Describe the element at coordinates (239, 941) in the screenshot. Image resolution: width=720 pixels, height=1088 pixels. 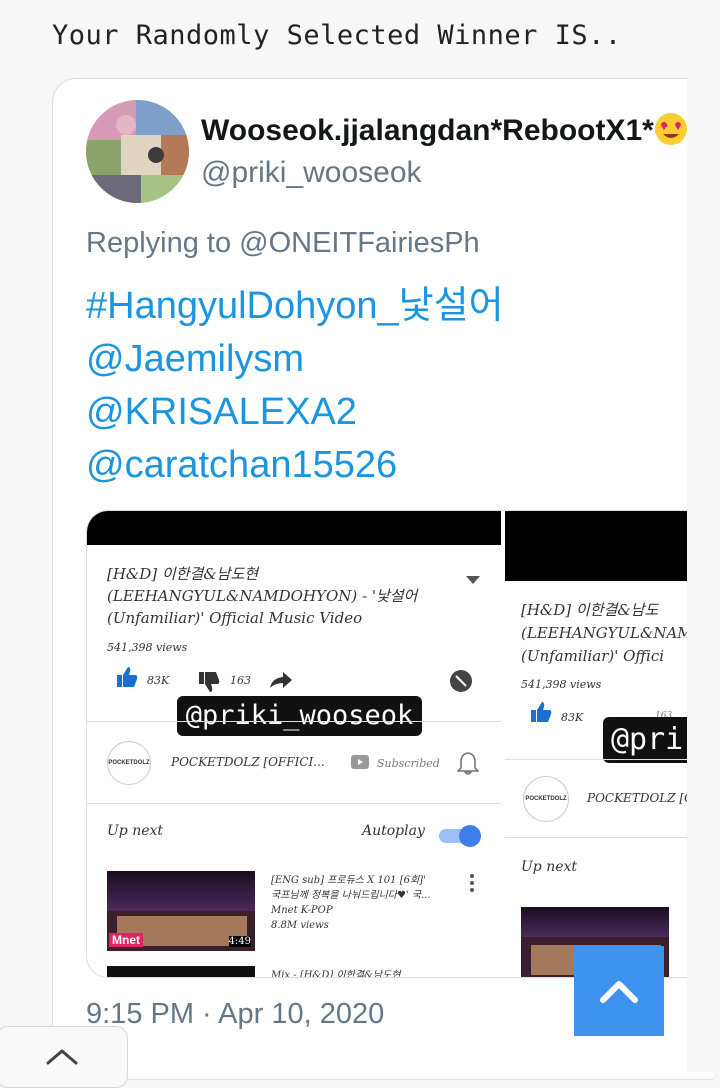
I see `video-duration: 4:49` at that location.